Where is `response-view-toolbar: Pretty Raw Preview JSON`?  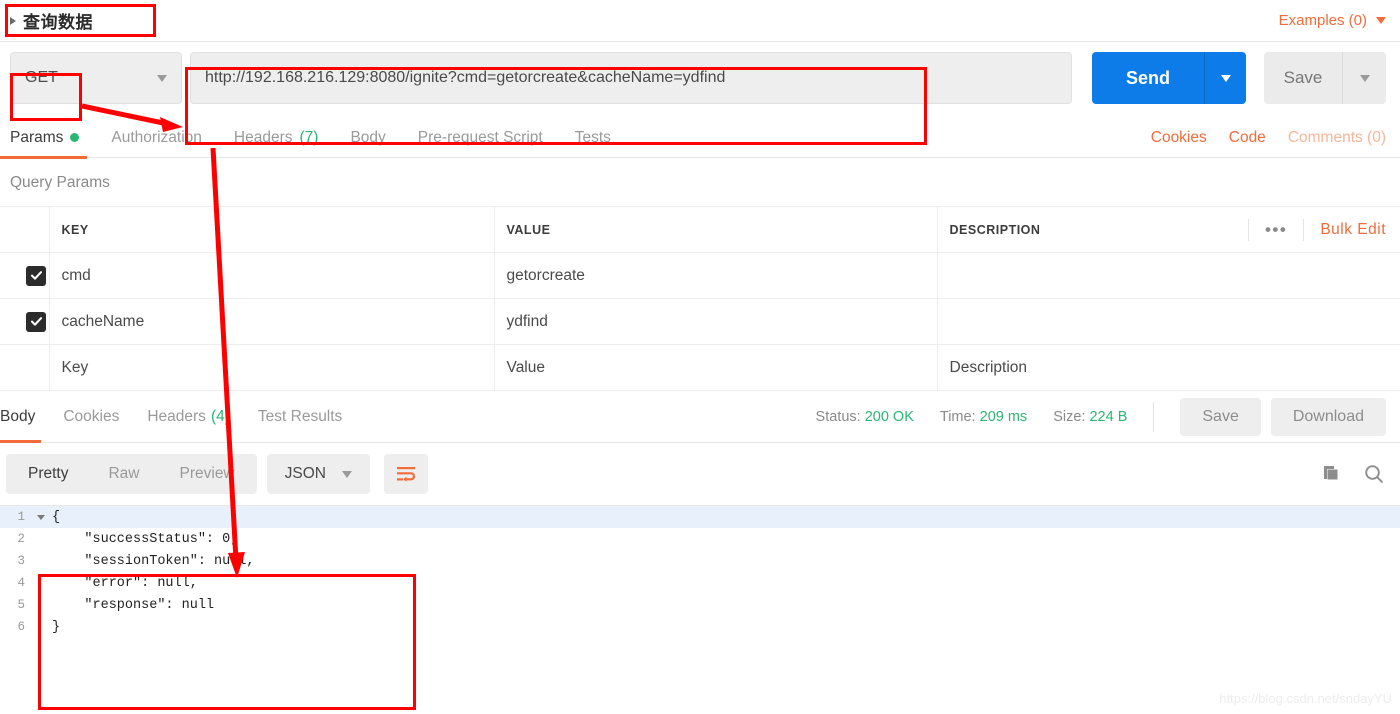
response-view-toolbar: Pretty Raw Preview JSON is located at coordinates (700, 474).